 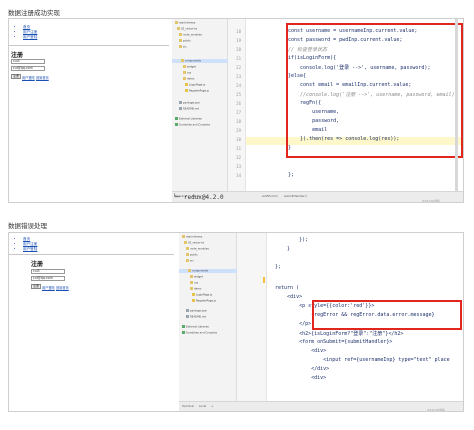 I want to click on tab-add: +, so click(x=212, y=406).